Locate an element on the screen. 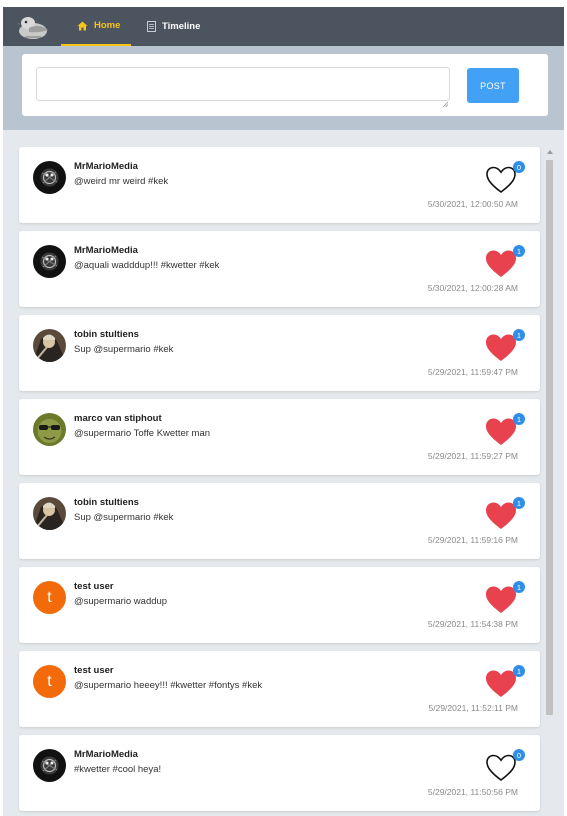  scroll-up-icon is located at coordinates (550, 152).